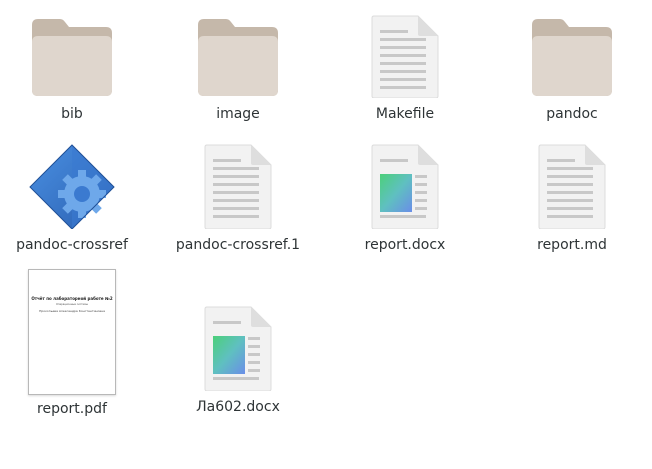  Describe the element at coordinates (572, 245) in the screenshot. I see `file-name: report.md` at that location.